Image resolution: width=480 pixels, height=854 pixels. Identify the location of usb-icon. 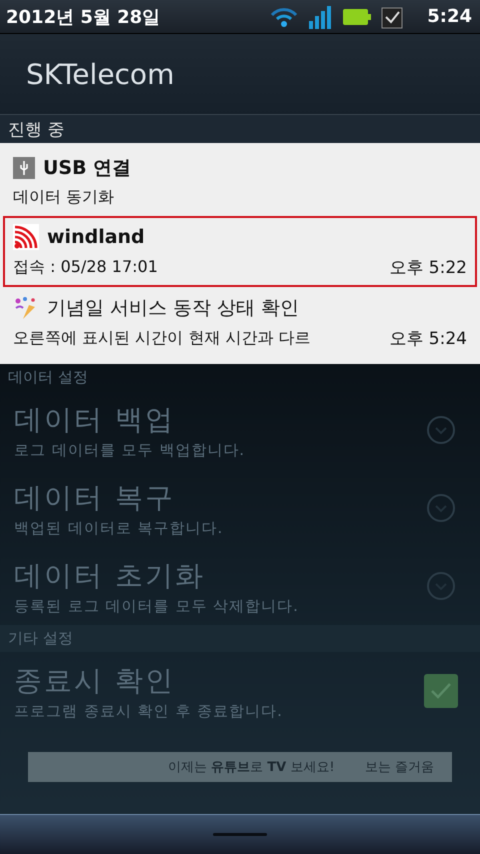
(24, 168).